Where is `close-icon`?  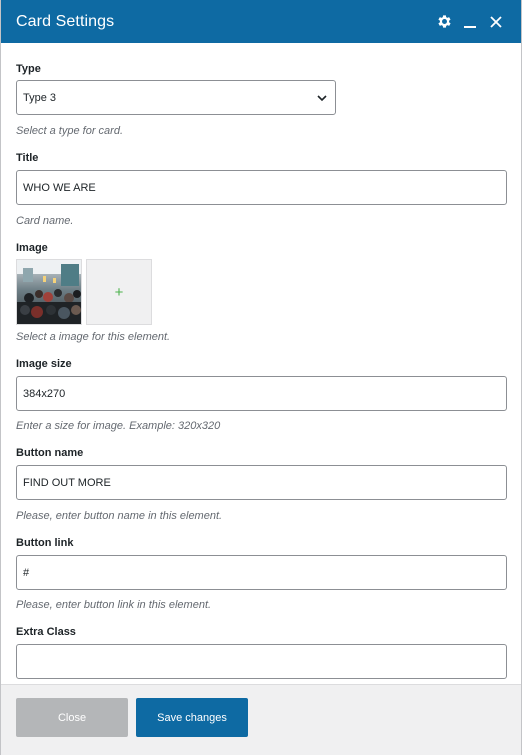 close-icon is located at coordinates (496, 22).